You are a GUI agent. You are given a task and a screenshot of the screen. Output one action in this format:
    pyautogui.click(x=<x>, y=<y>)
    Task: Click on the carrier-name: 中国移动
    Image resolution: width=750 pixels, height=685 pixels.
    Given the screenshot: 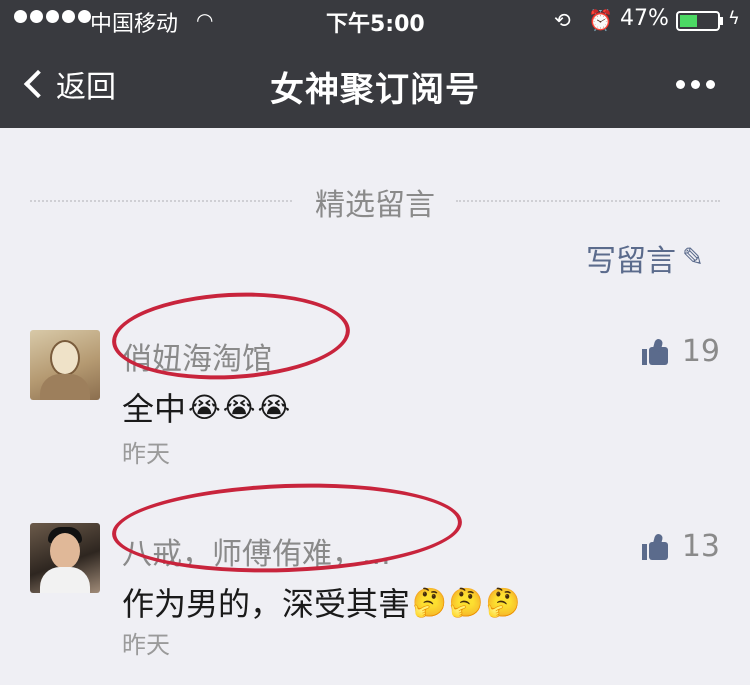 What is the action you would take?
    pyautogui.click(x=134, y=24)
    